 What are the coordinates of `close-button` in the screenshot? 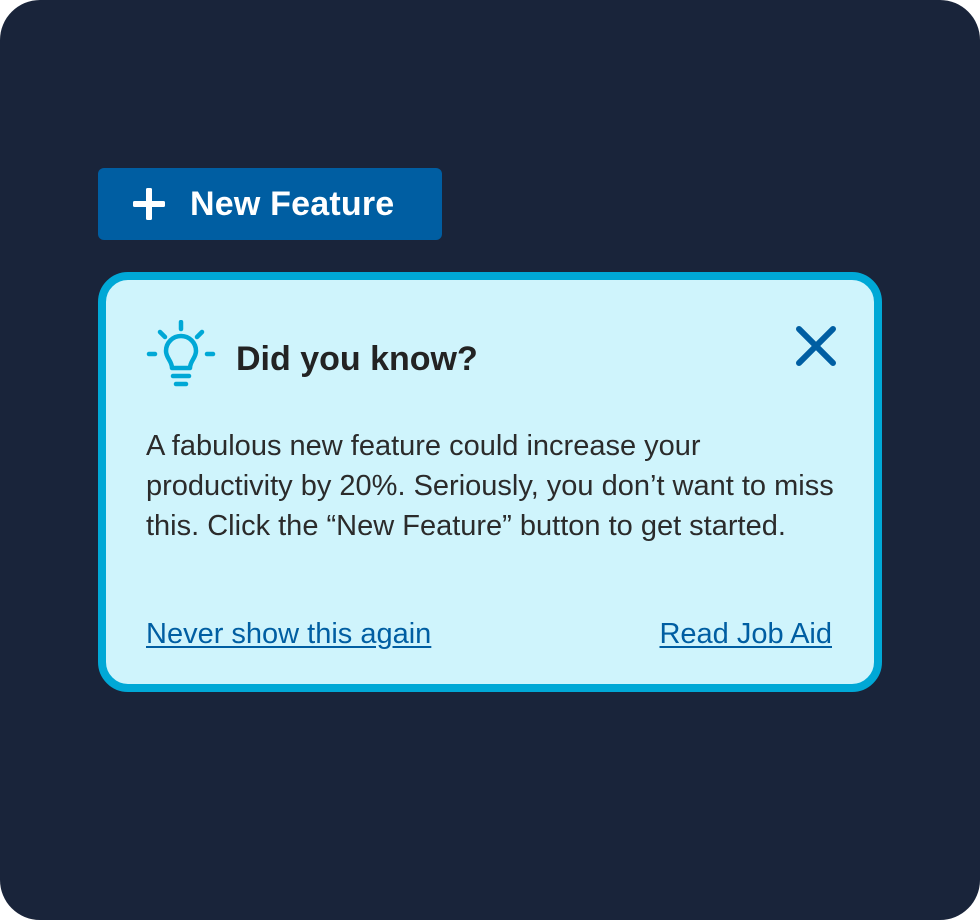 It's located at (816, 346).